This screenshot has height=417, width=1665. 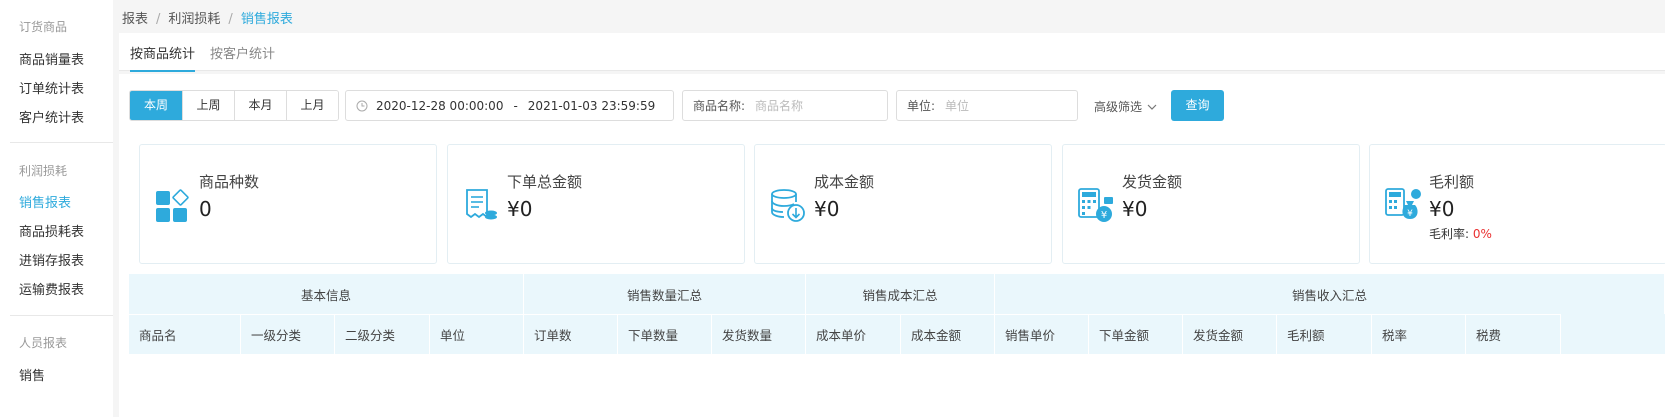 What do you see at coordinates (1482, 234) in the screenshot?
I see `gross-margin-value: 0%` at bounding box center [1482, 234].